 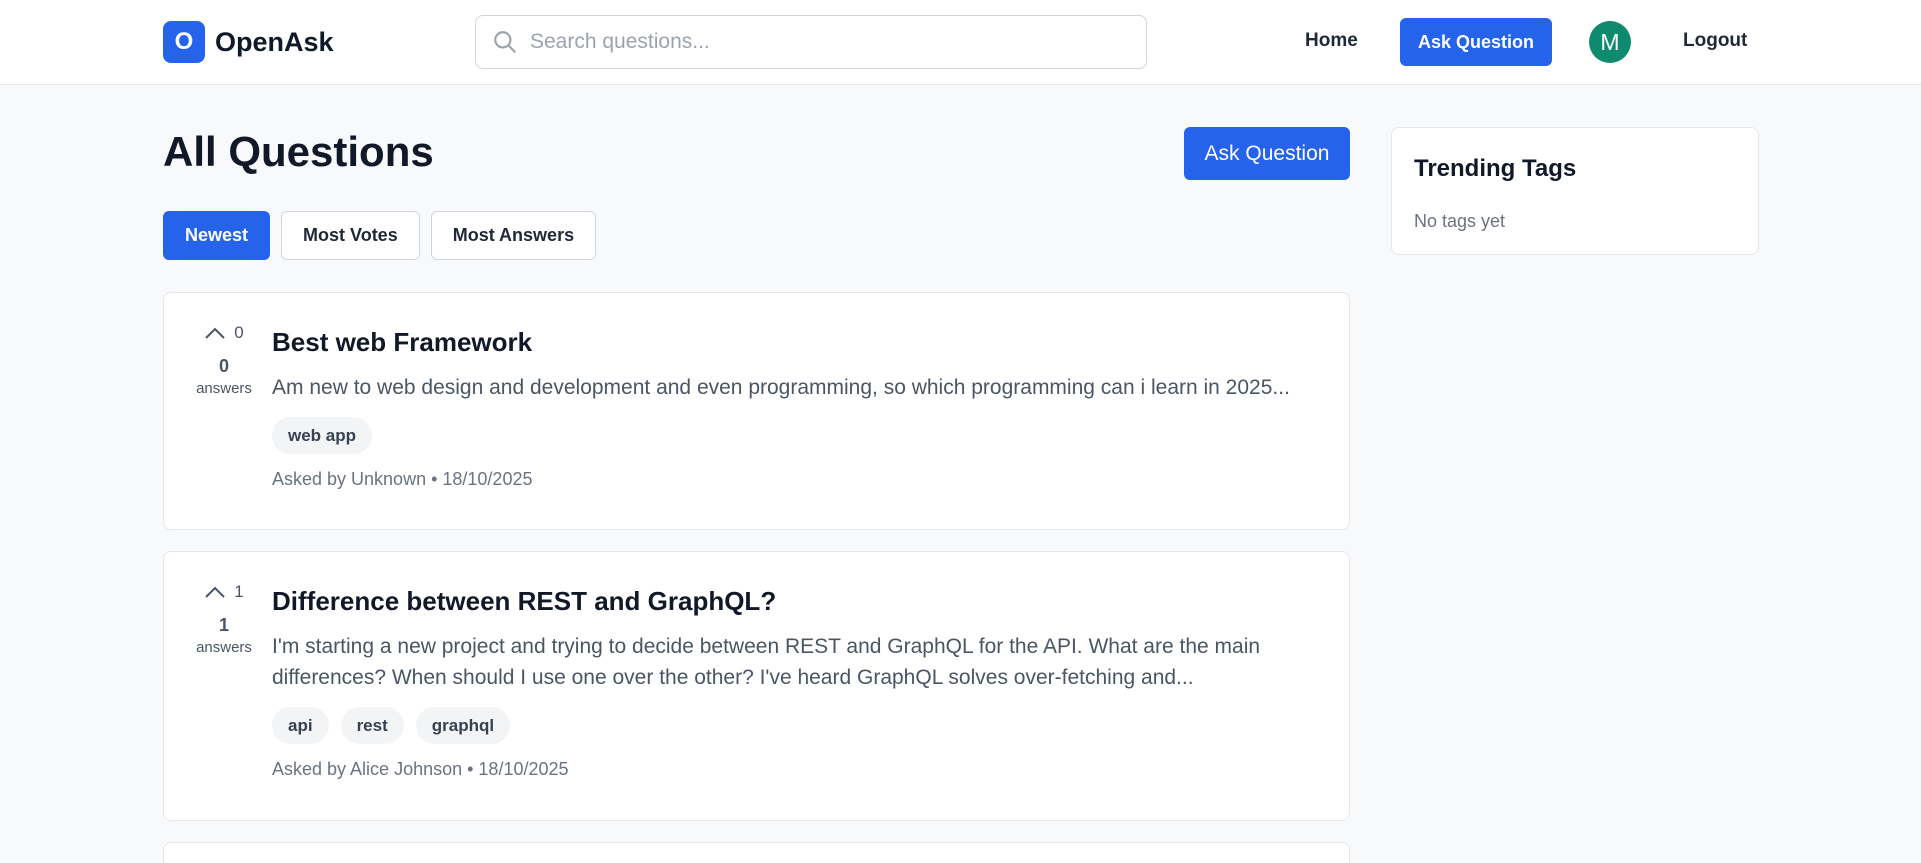 I want to click on trending-tags-title: Trending Tags, so click(x=1495, y=168).